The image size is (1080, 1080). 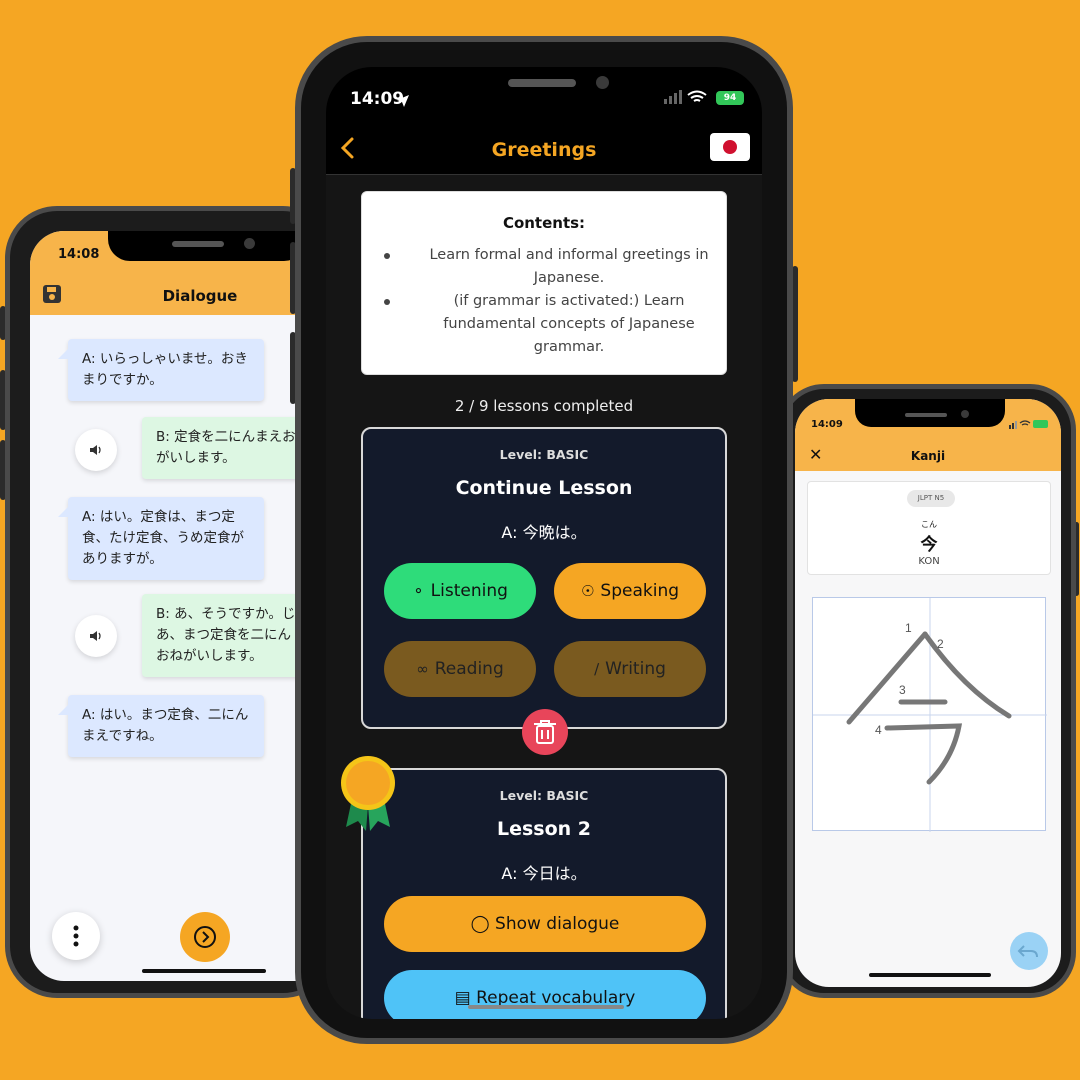 I want to click on undo-icon, so click(x=1027, y=951).